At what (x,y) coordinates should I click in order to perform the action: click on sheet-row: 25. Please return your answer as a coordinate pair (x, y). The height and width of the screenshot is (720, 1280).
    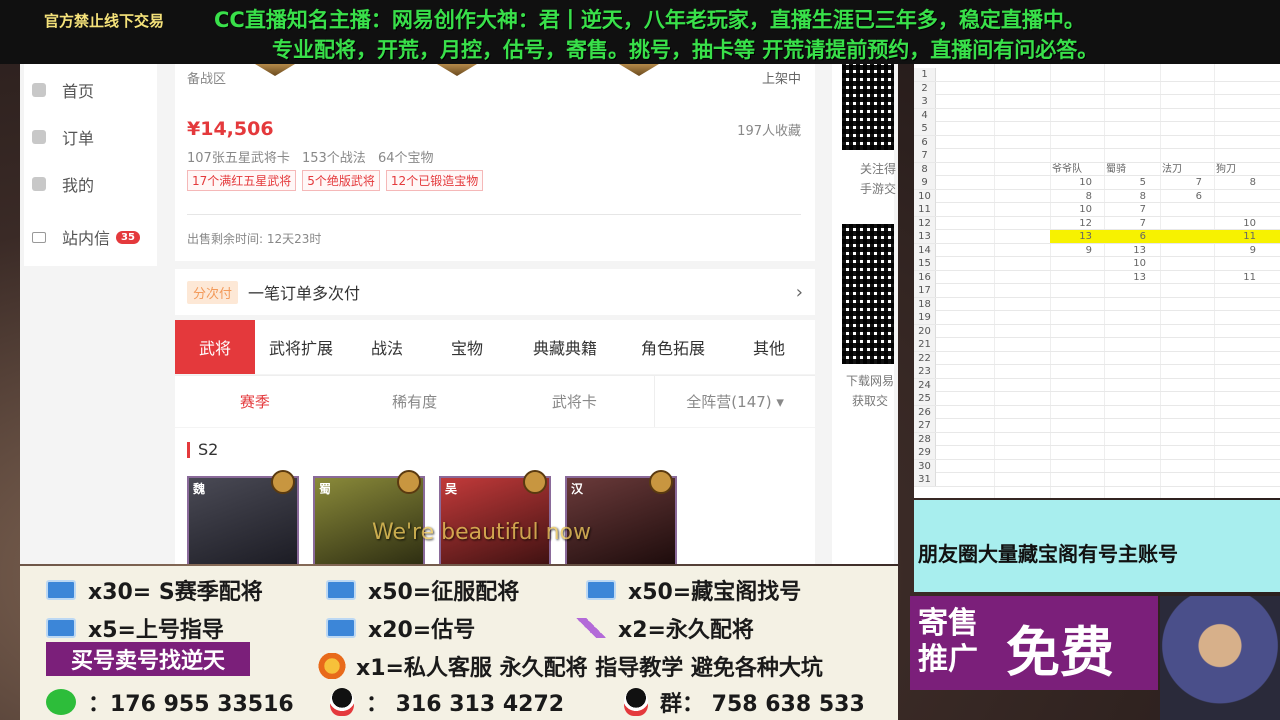
    Looking at the image, I should click on (1097, 399).